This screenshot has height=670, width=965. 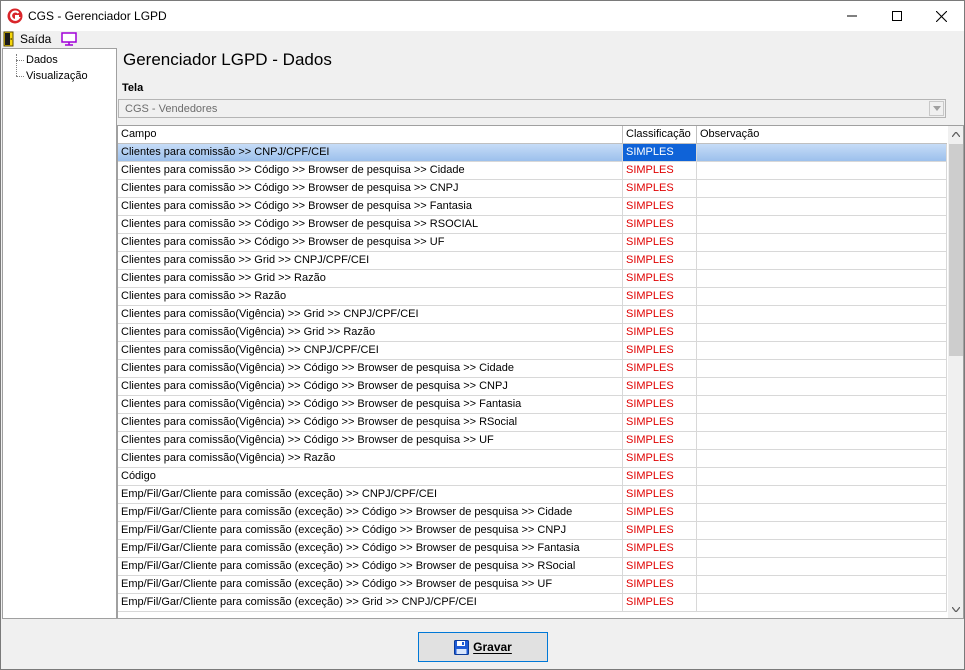 I want to click on tree-item-dados: Dados, so click(x=37, y=60).